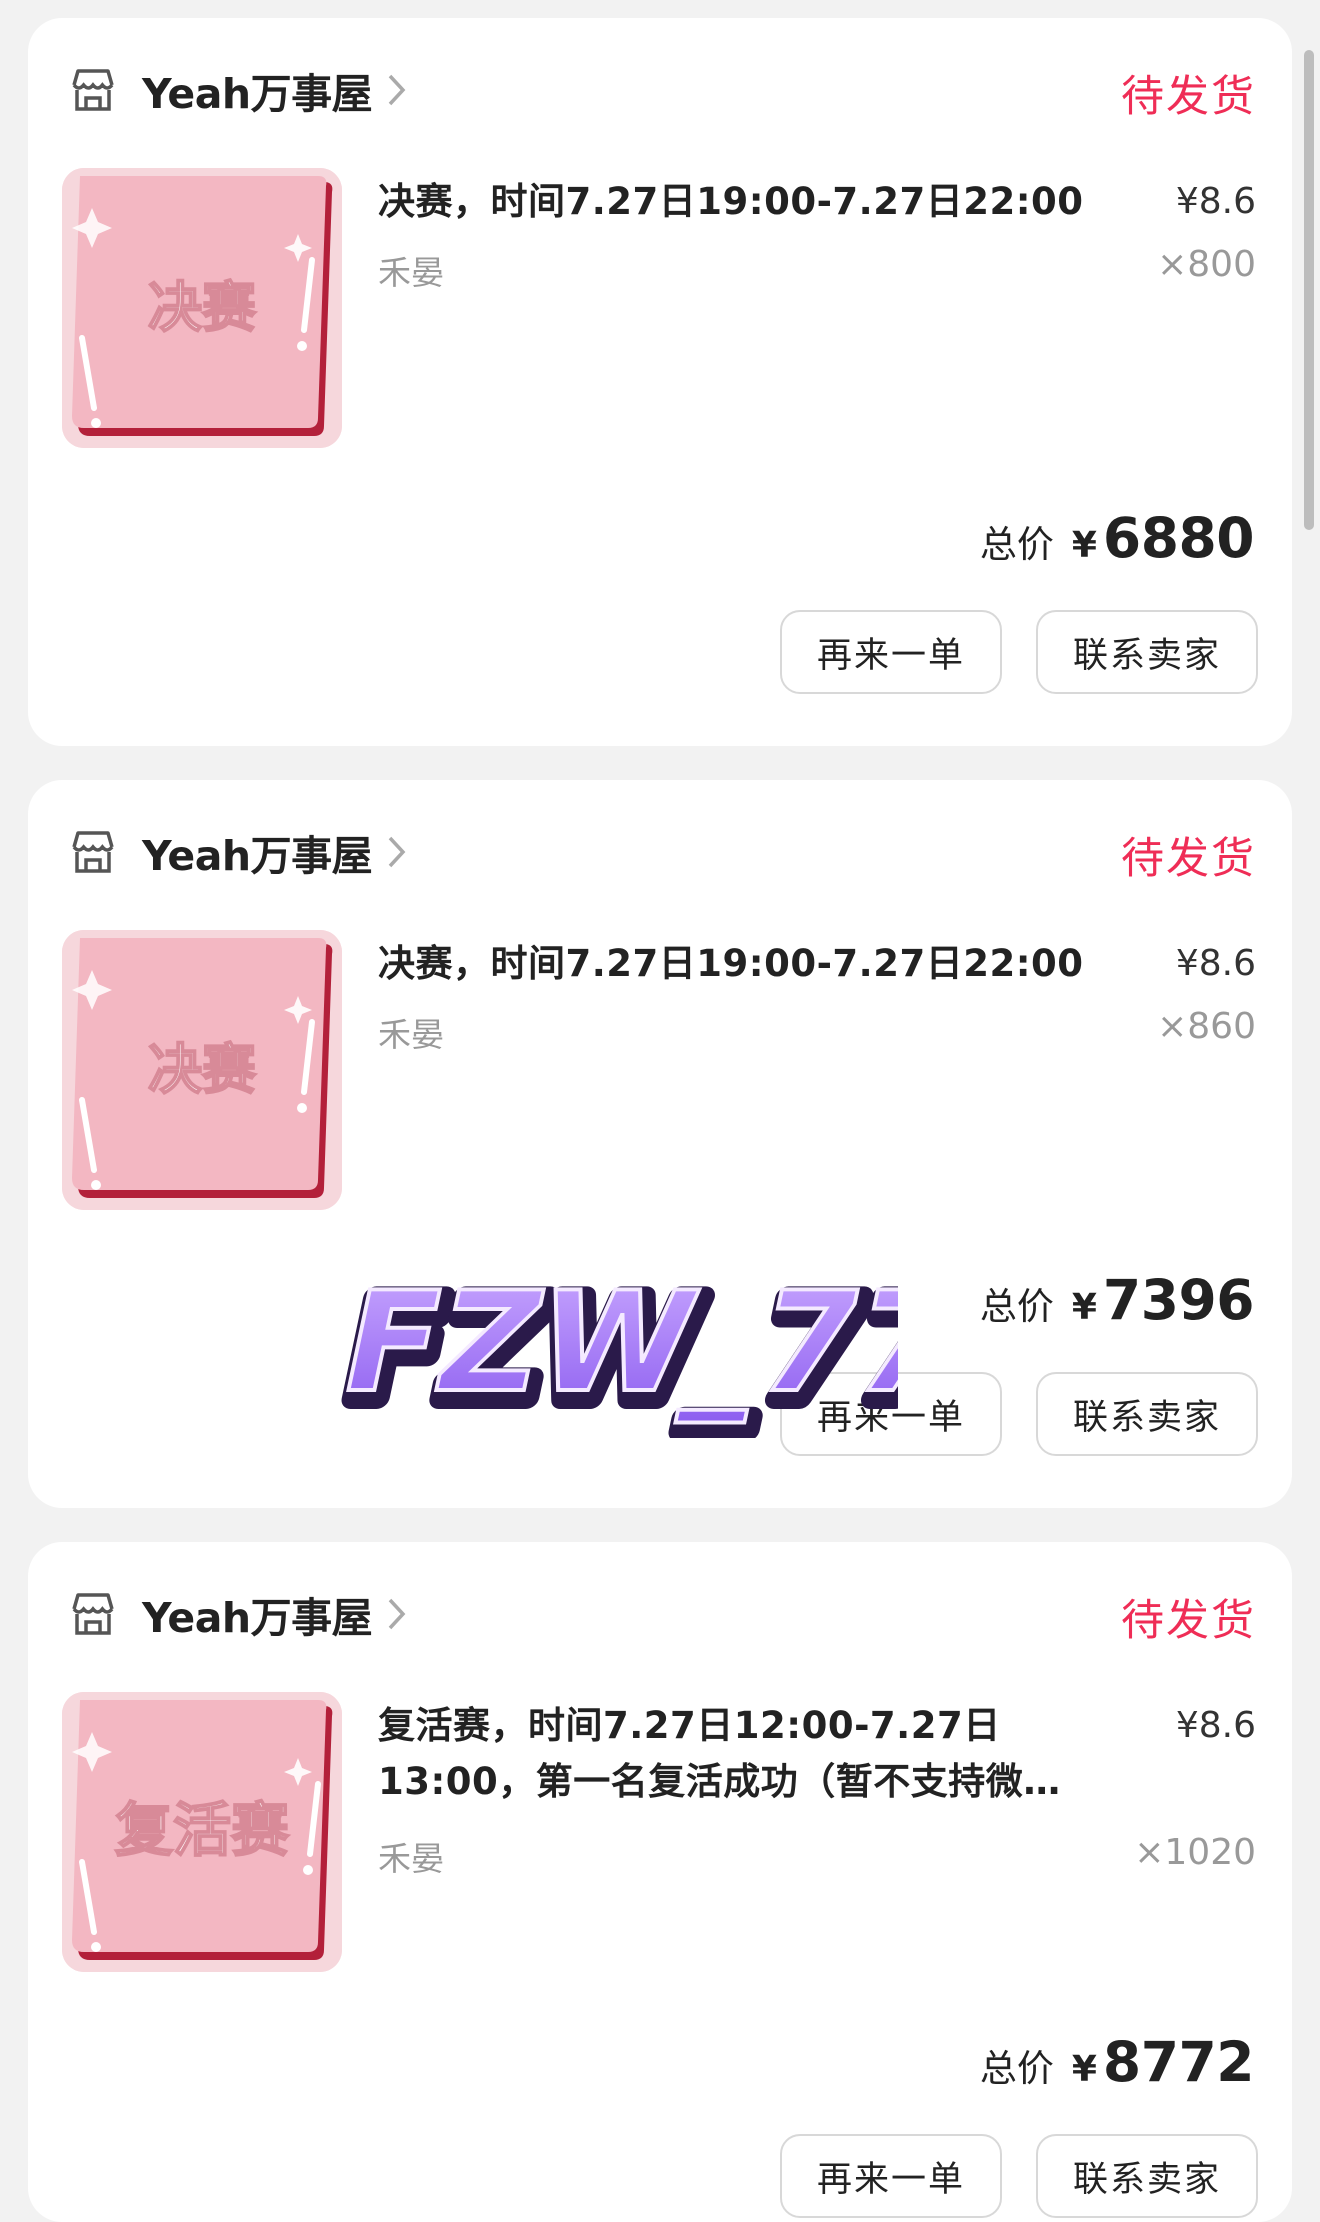  I want to click on order-total: 总价 ¥ 6880, so click(1117, 538).